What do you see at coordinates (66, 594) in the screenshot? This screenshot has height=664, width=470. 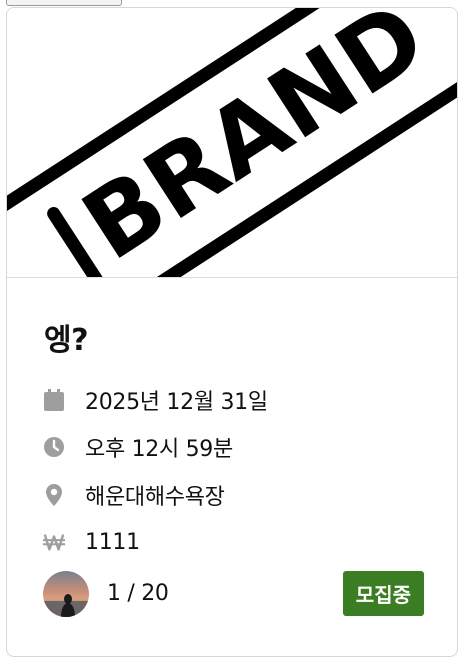 I see `host-avatar` at bounding box center [66, 594].